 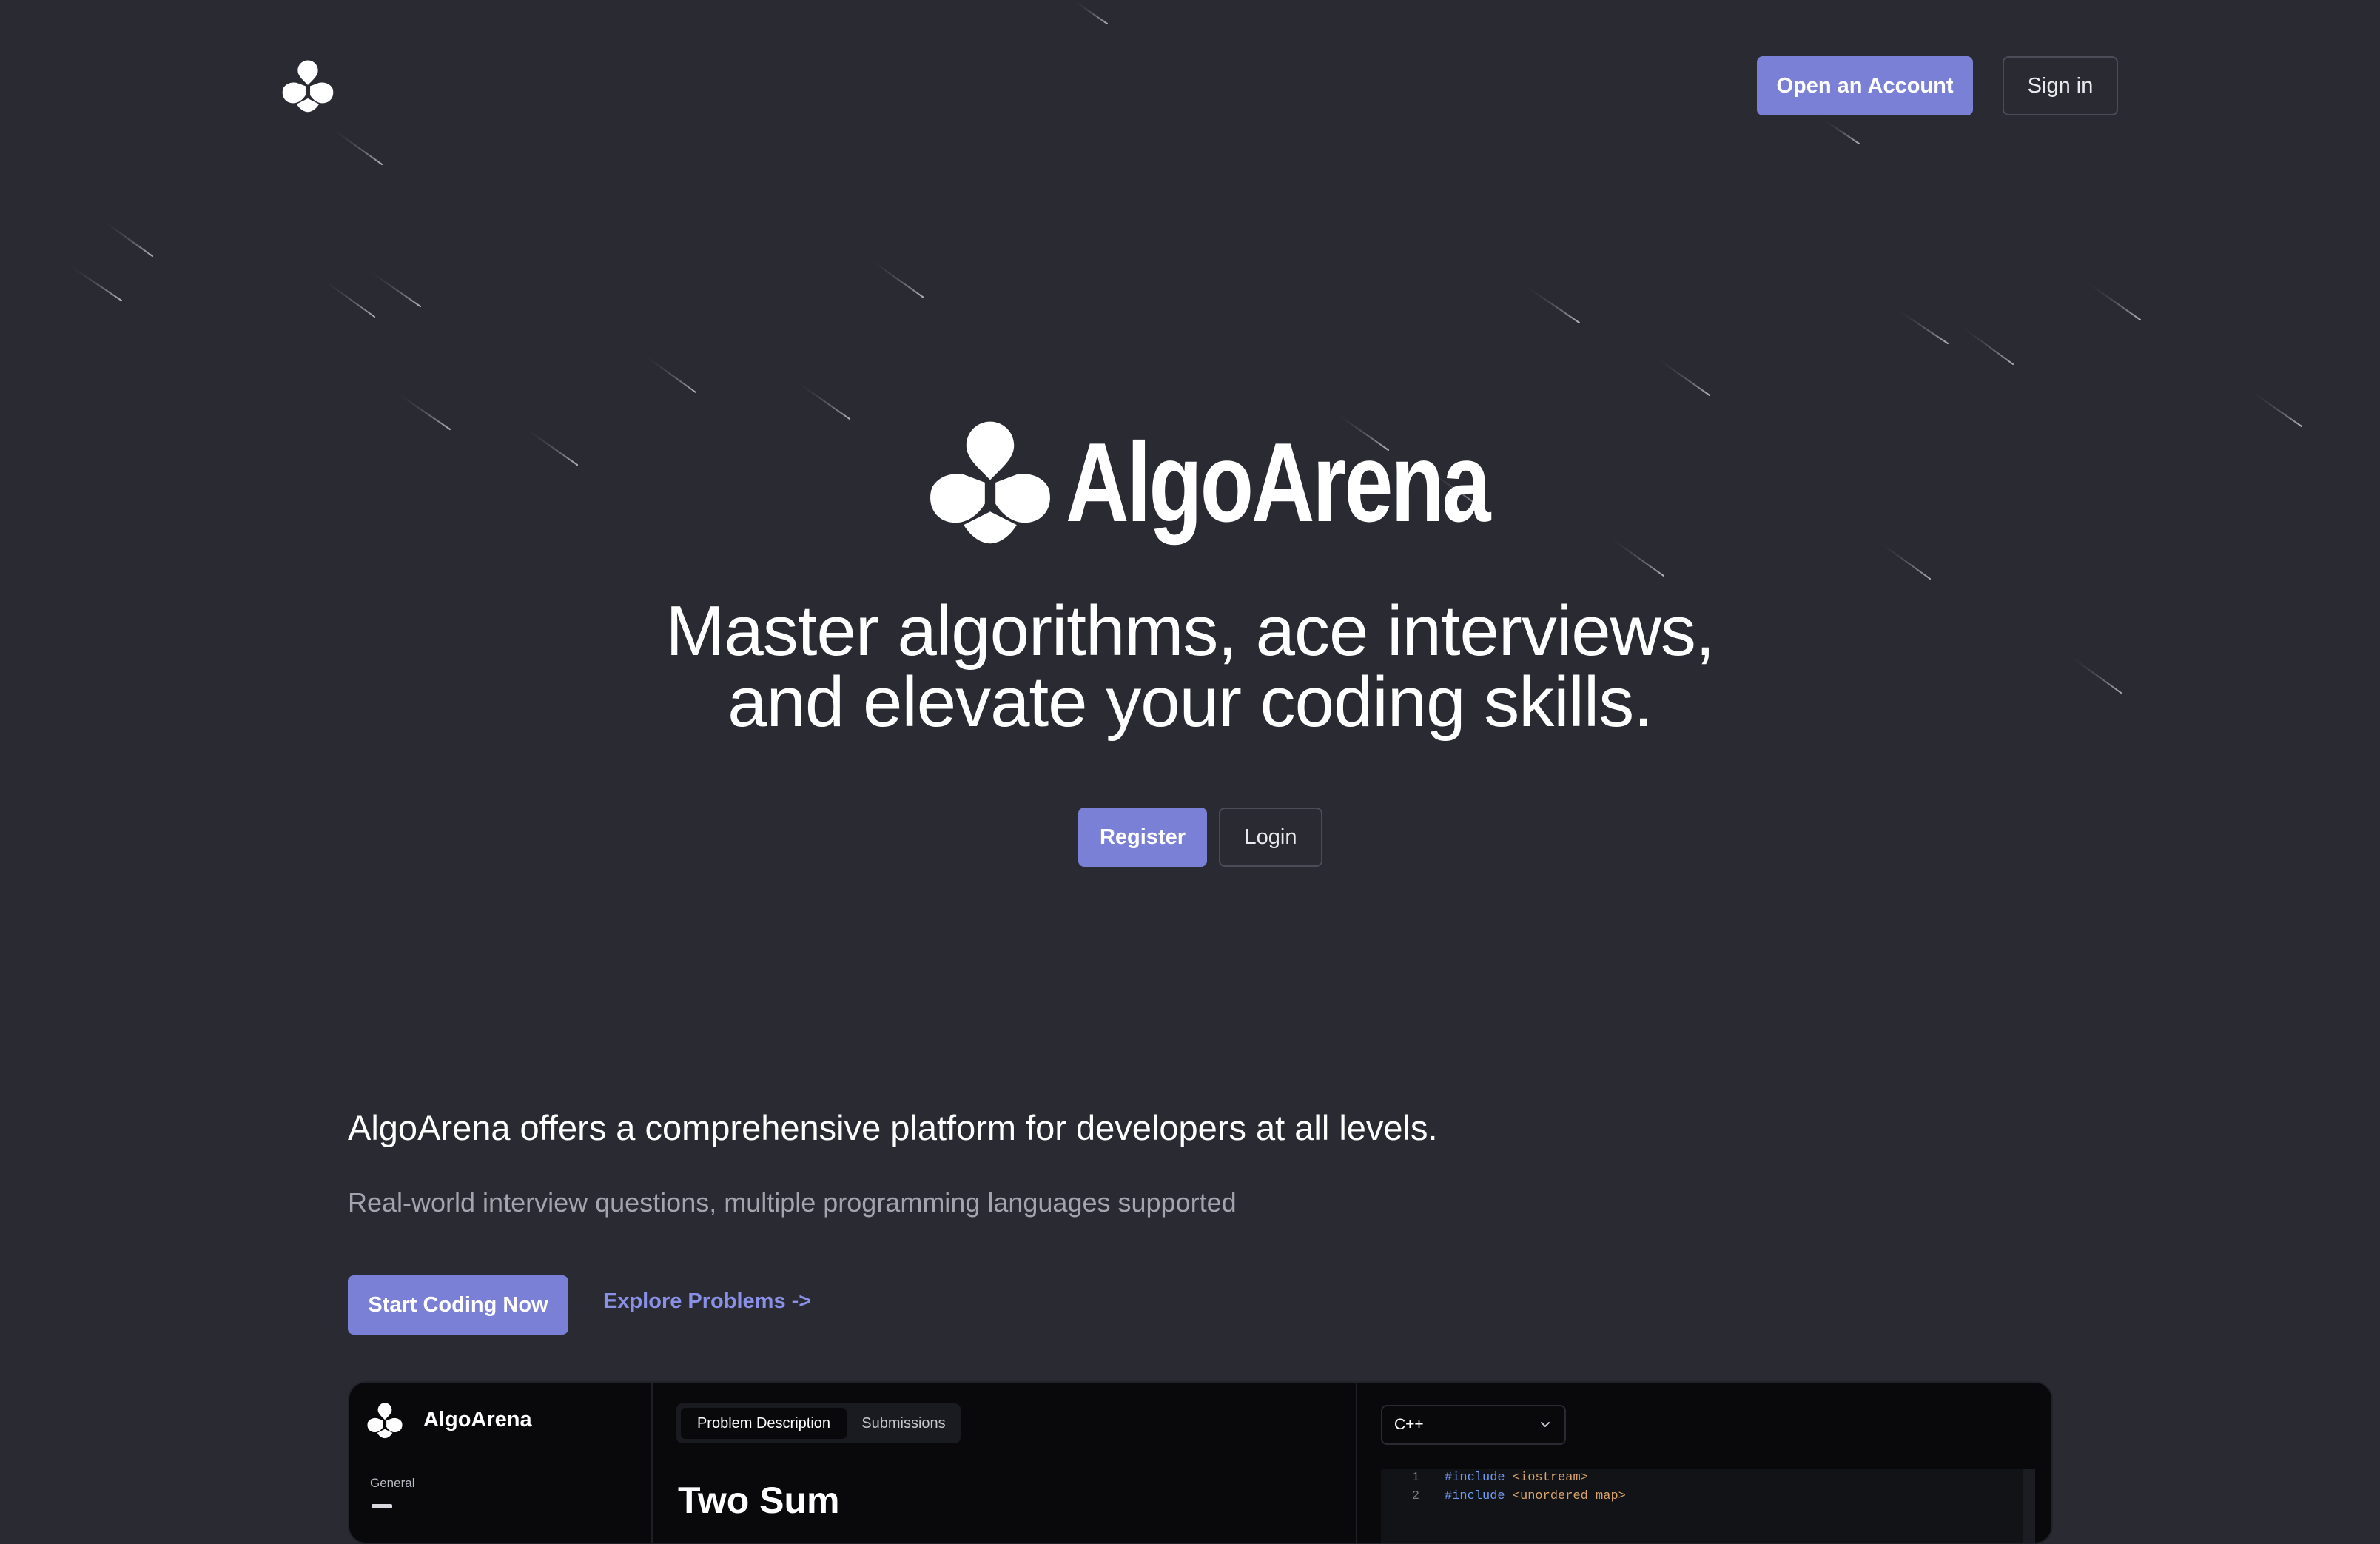 I want to click on open-account-button: Open an Account, so click(x=1865, y=85).